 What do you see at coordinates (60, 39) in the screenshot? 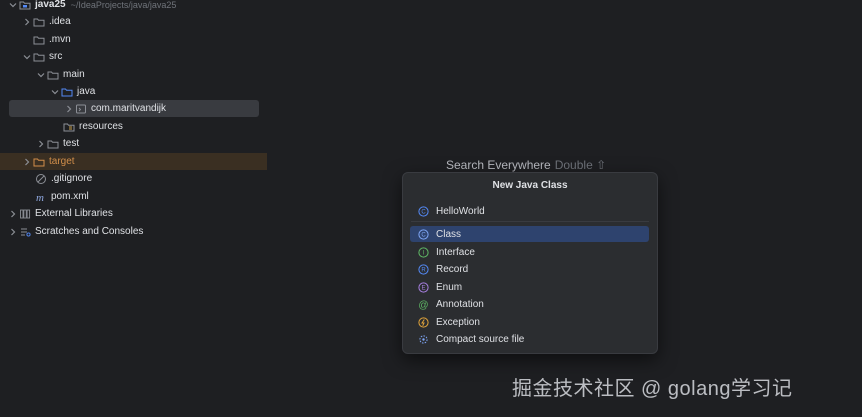
I see `tree-label: .mvn` at bounding box center [60, 39].